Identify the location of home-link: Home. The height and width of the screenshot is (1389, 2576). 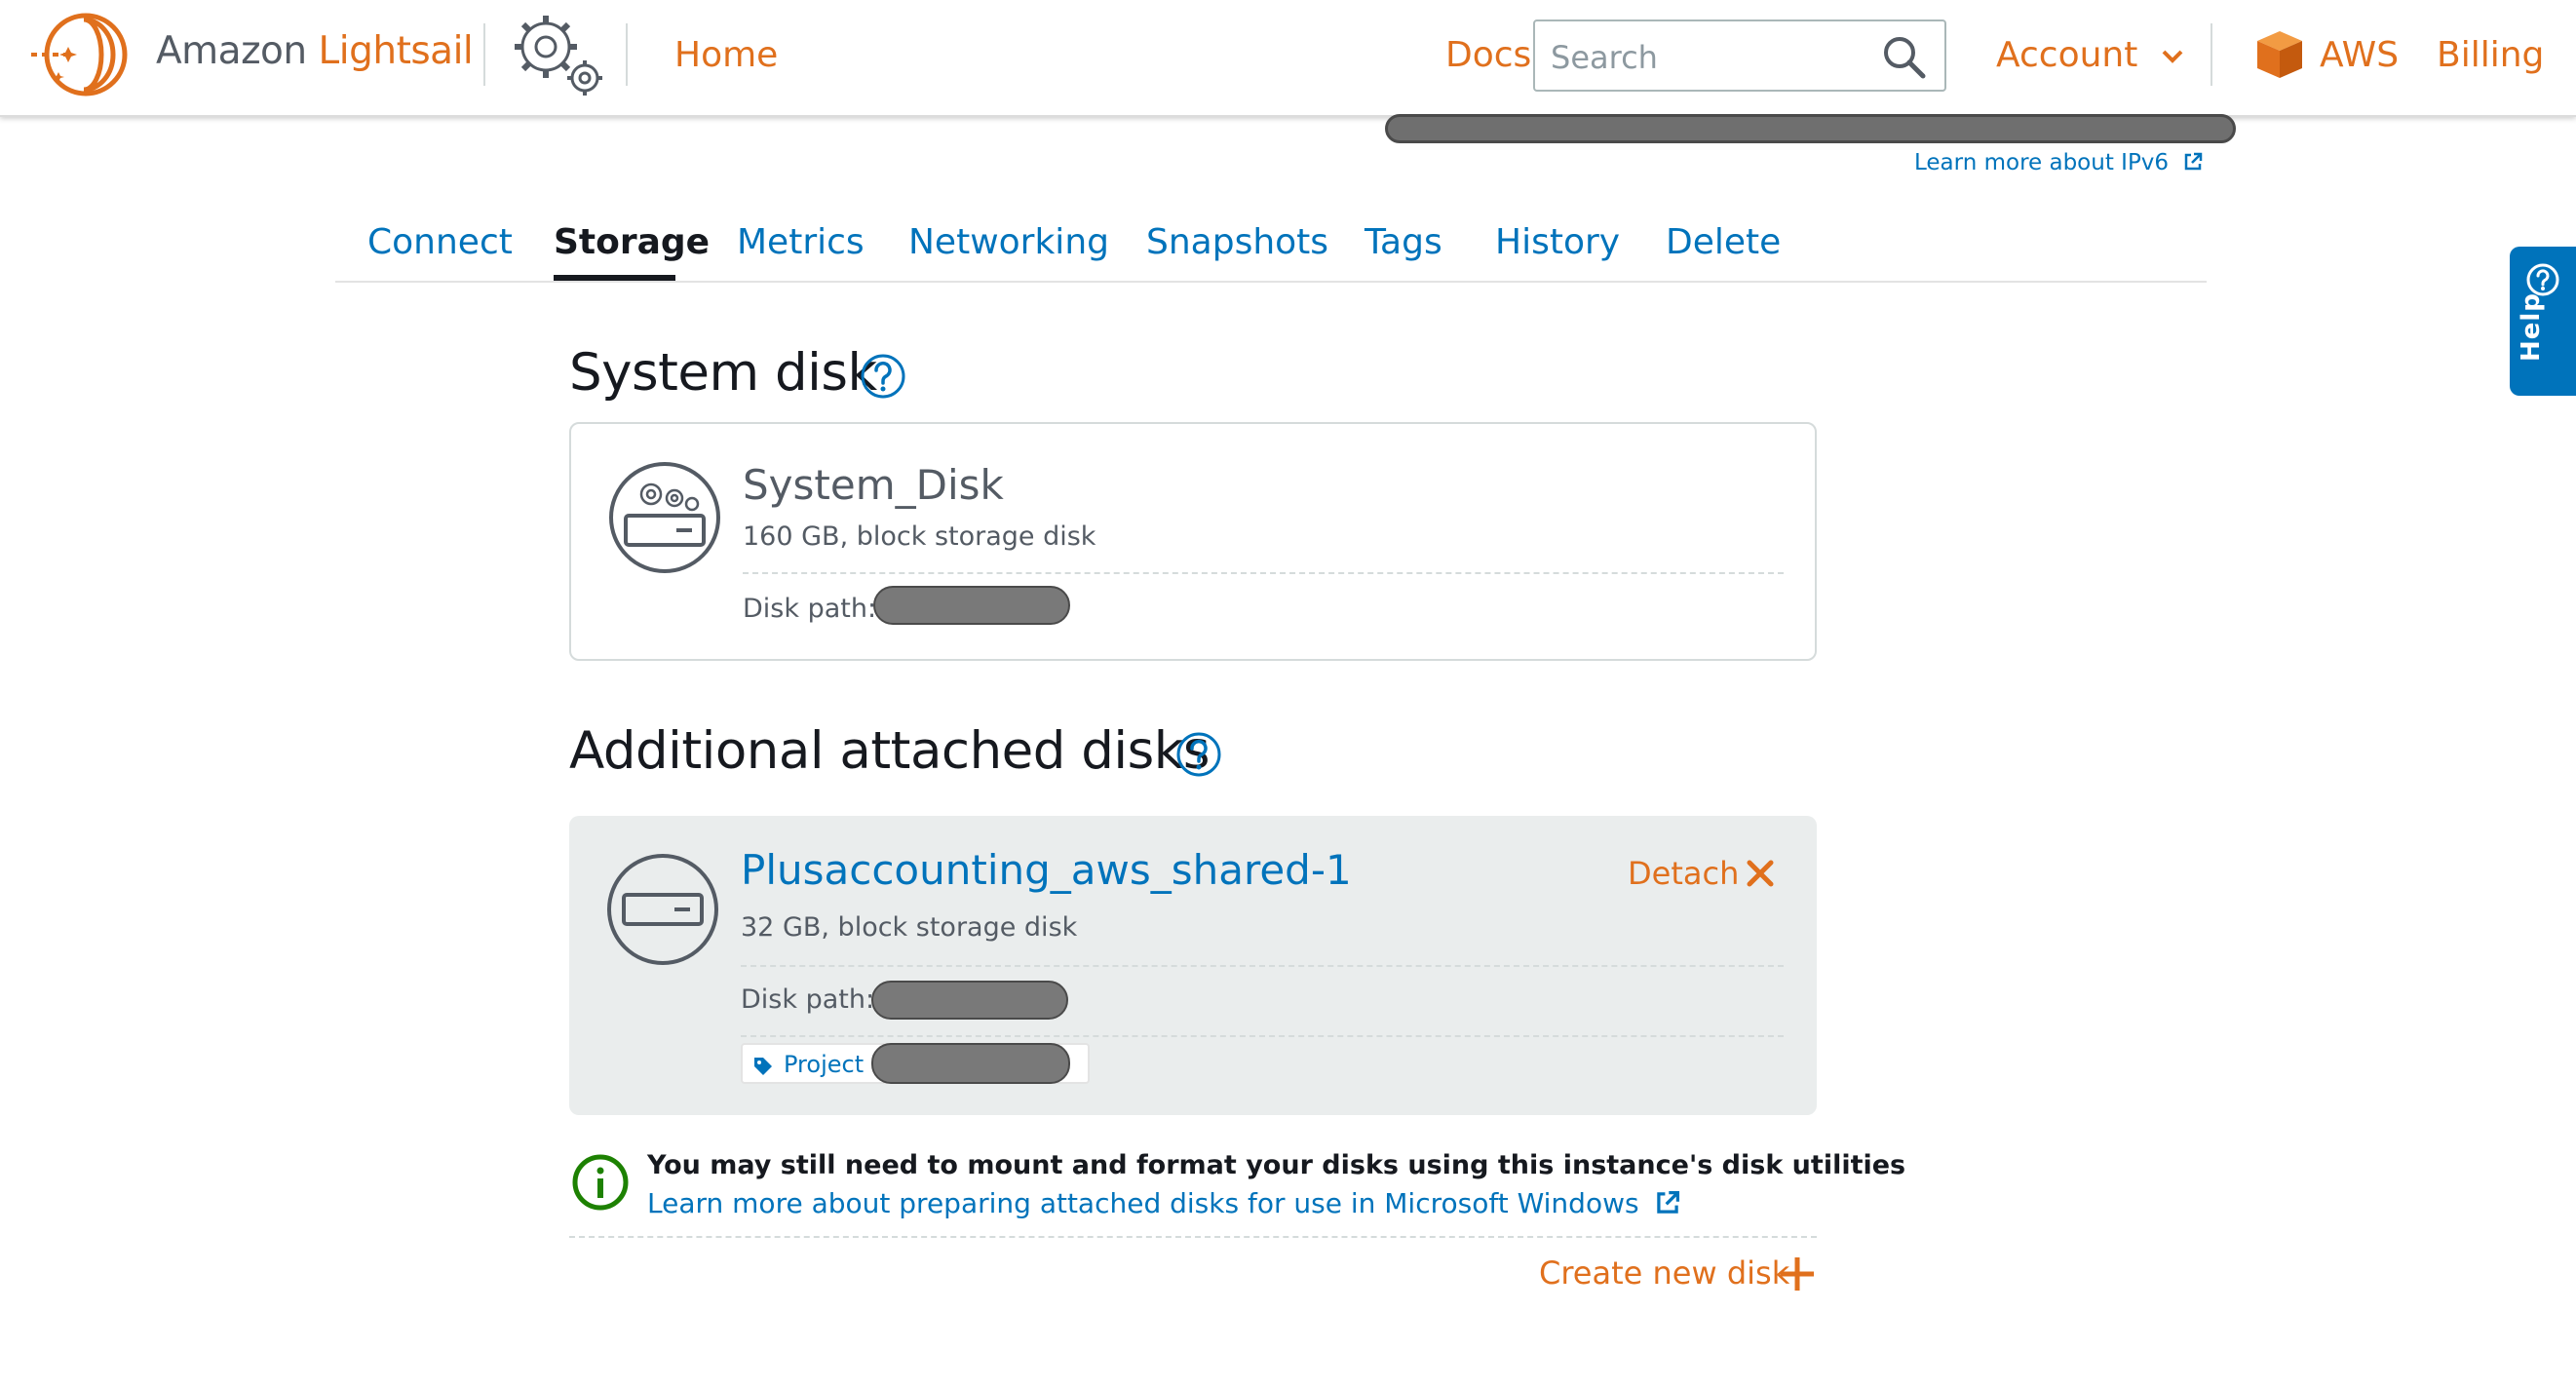
(726, 55).